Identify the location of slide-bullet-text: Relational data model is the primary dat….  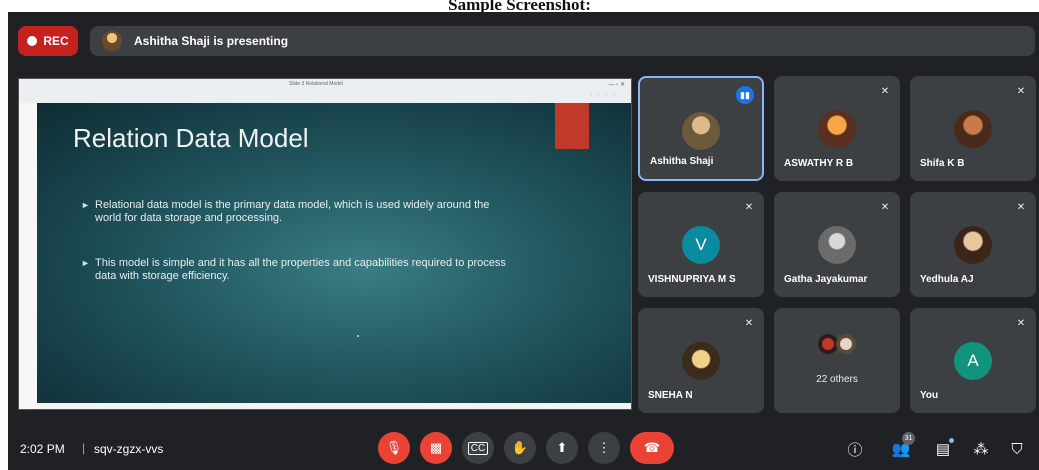
(292, 211).